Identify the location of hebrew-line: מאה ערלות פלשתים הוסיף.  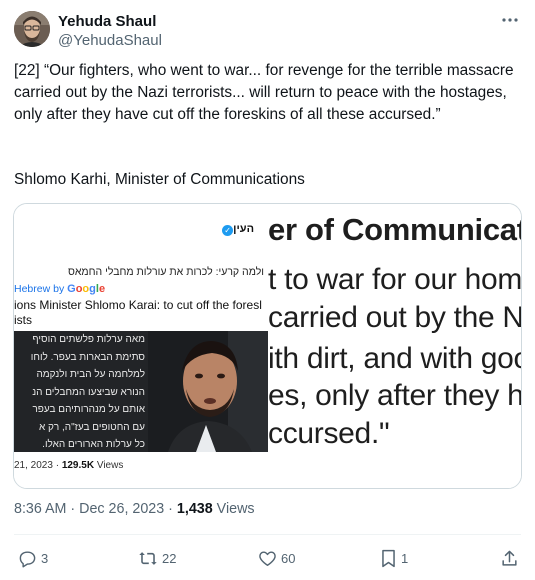
(88, 339).